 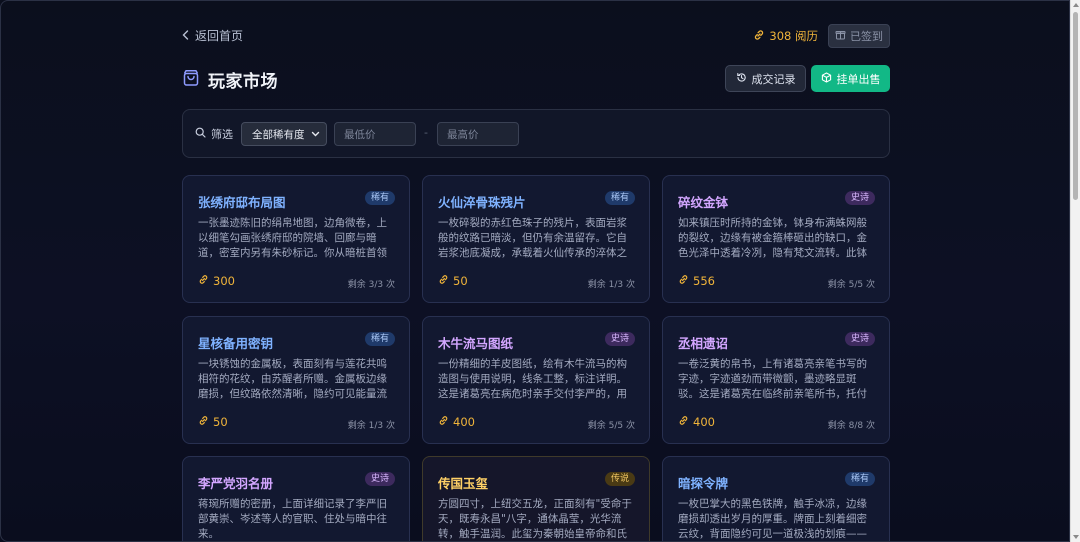 I want to click on listing-description: 蒋琬所赠的密册，上面详细记录了李严旧部黄崇、岑述等人的官职、住处与暗中往来。, so click(x=292, y=519).